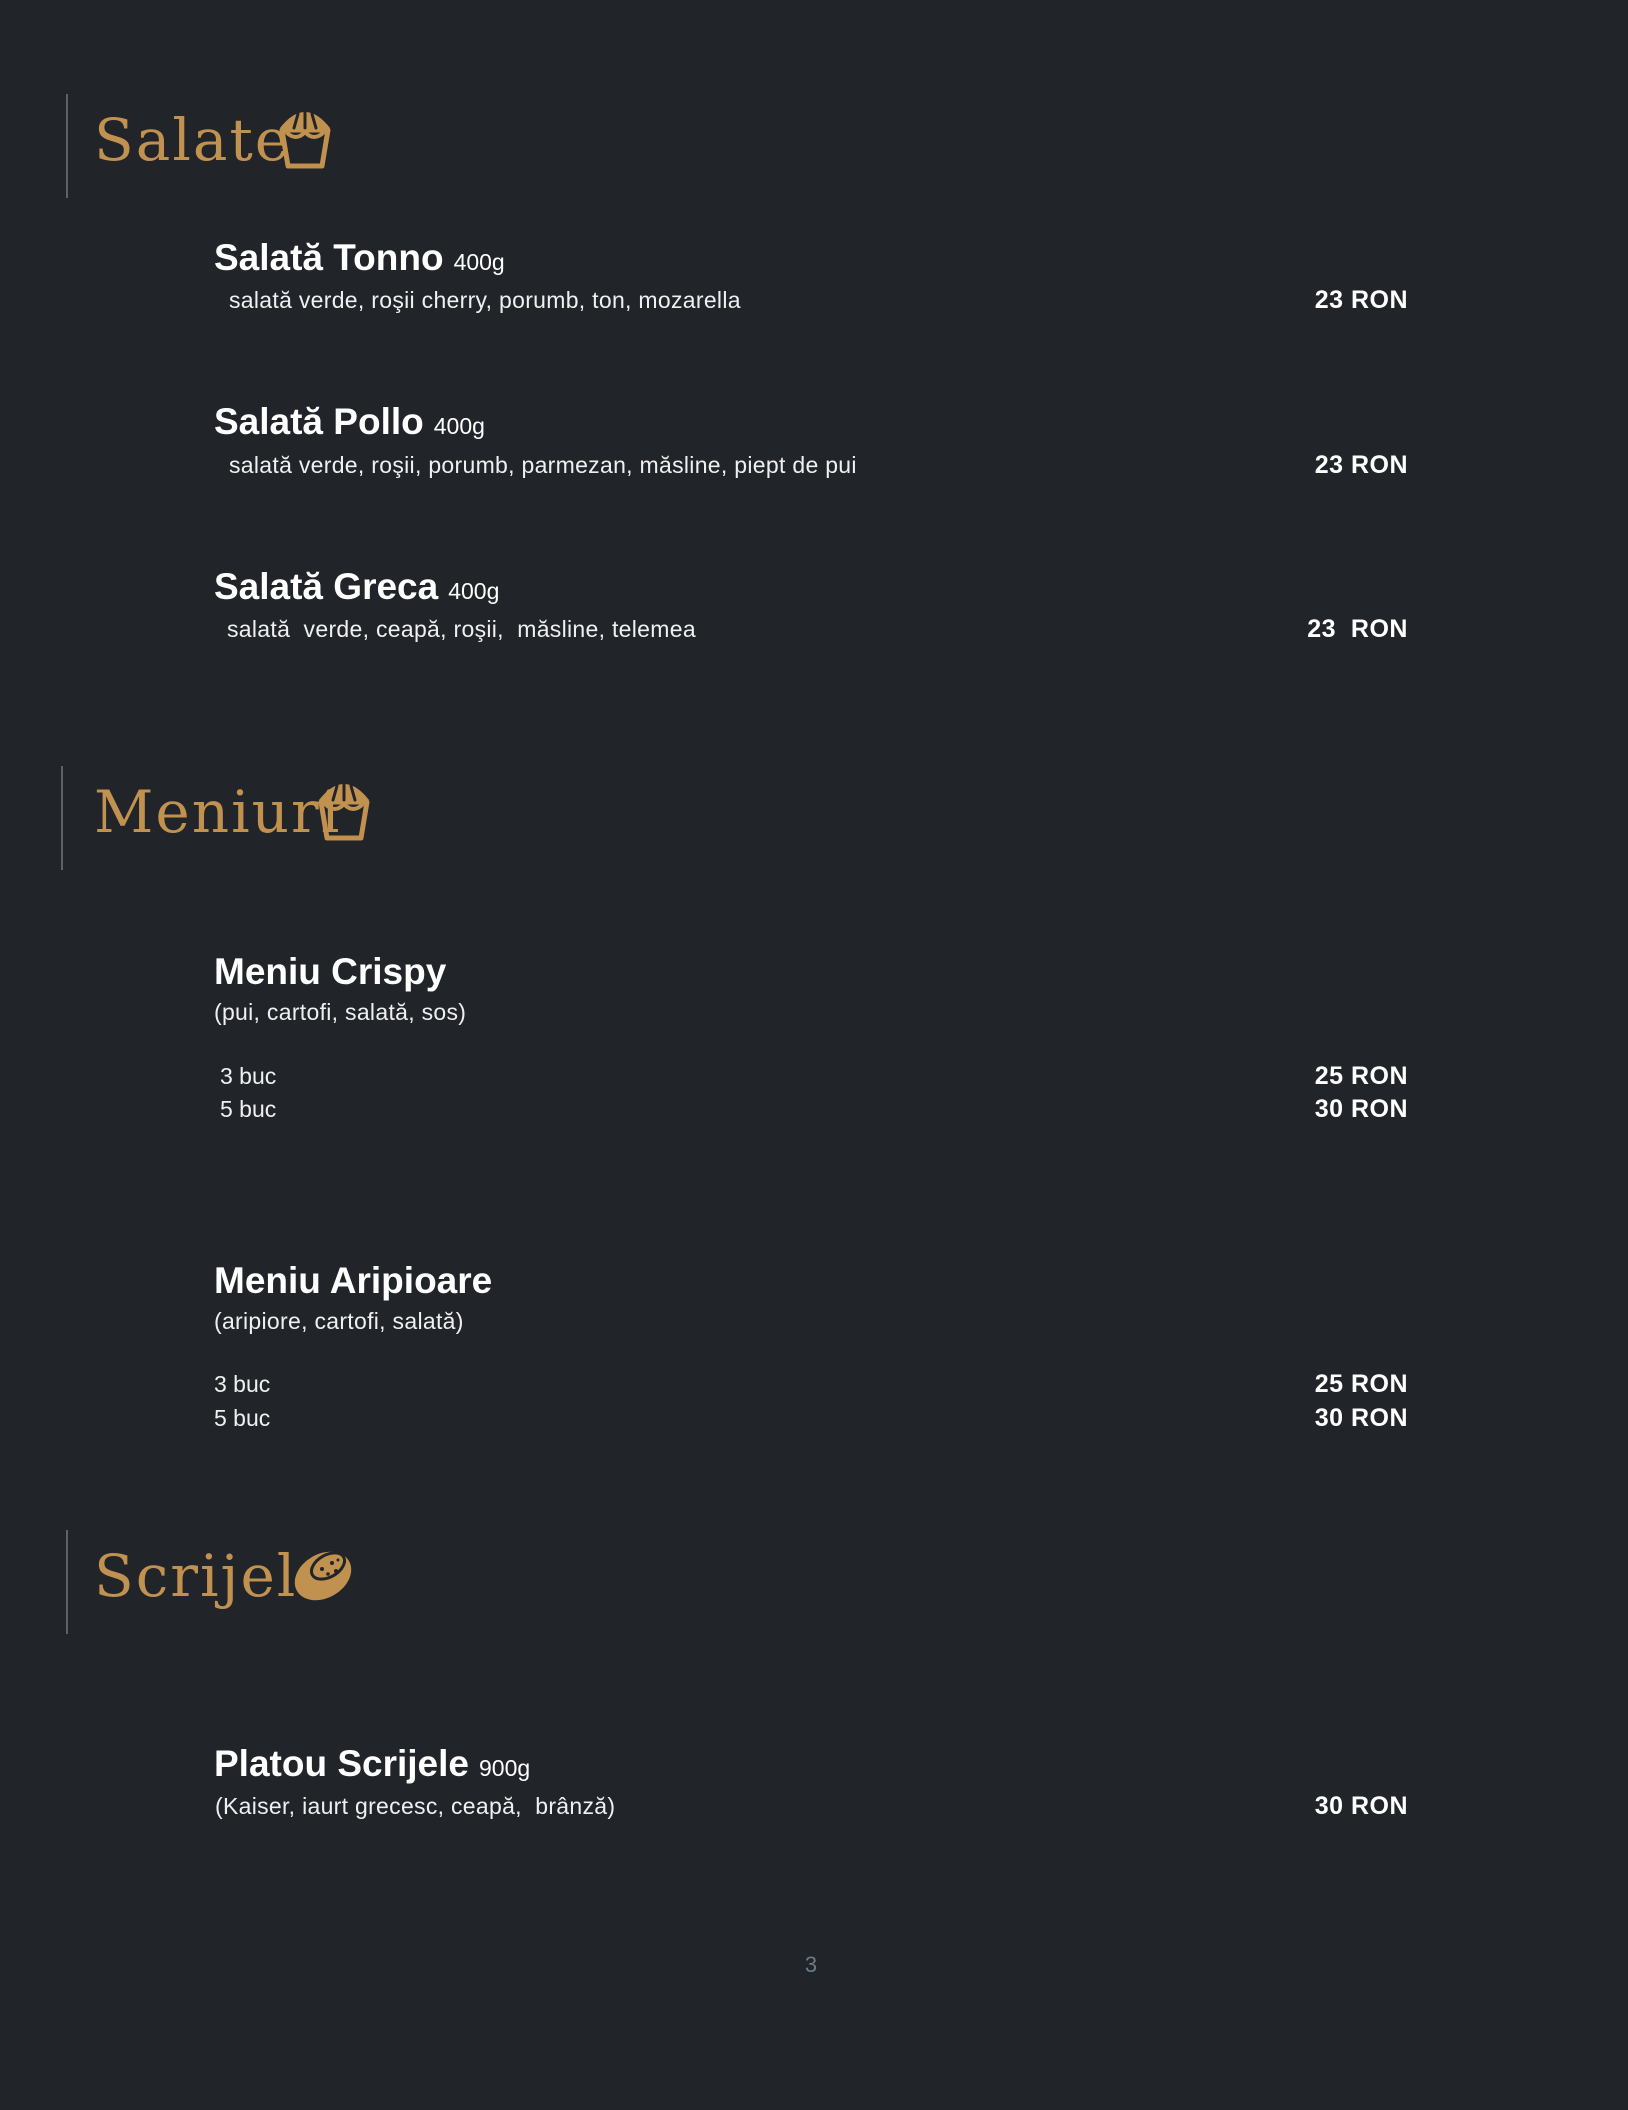 The height and width of the screenshot is (2110, 1628). I want to click on item-weight: 900g, so click(505, 1768).